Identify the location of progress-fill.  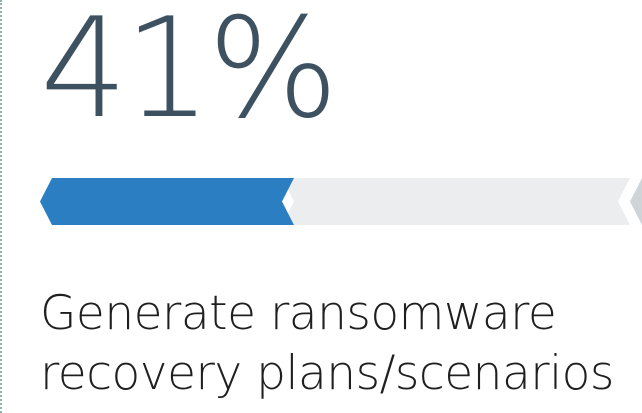
(167, 201).